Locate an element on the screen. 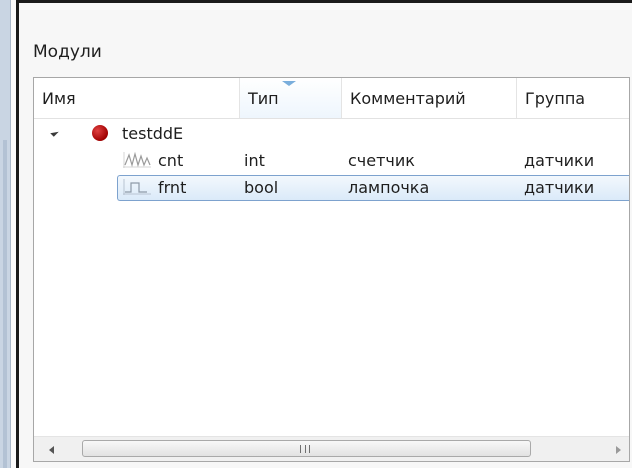 The image size is (632, 468). cell-name: cnt is located at coordinates (171, 160).